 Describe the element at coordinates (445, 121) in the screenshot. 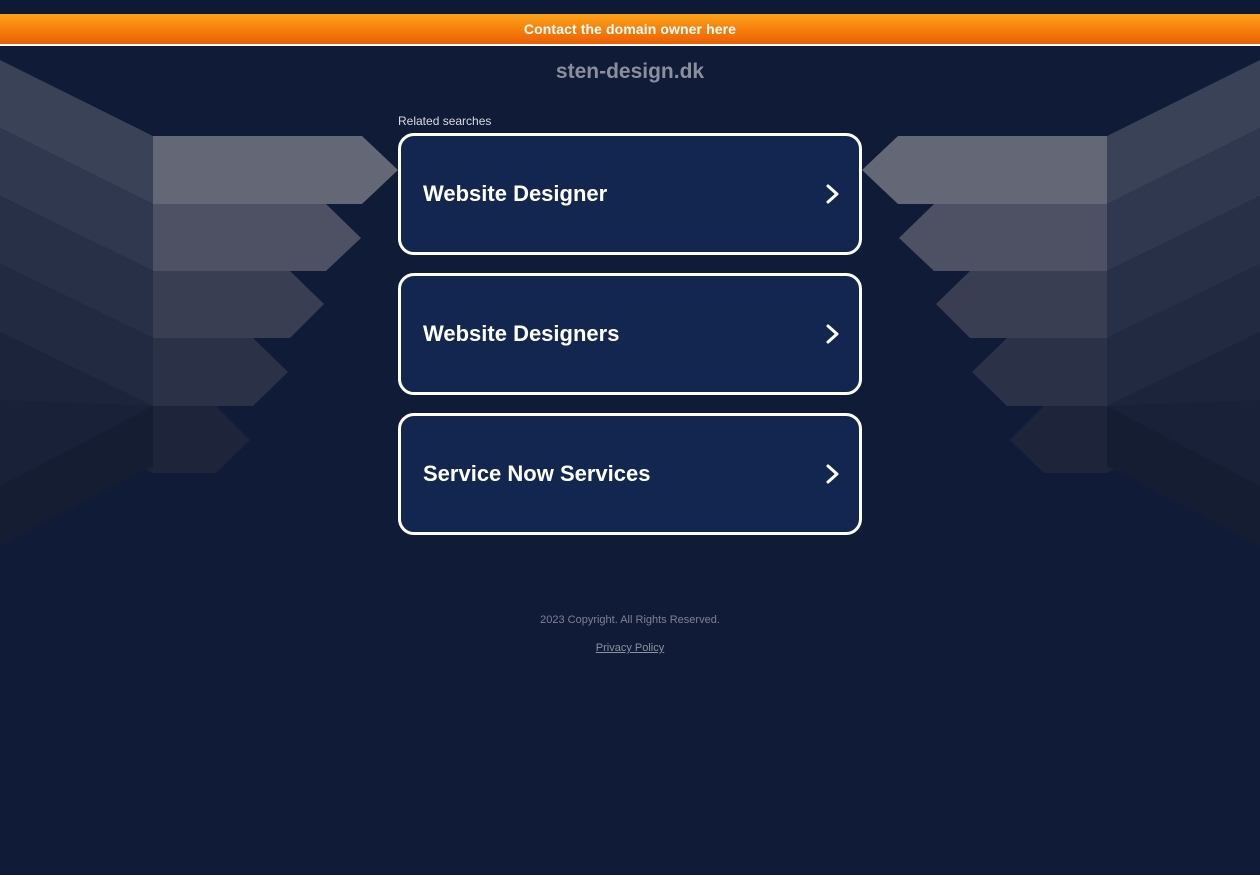

I see `related-searches-label: Related searches` at that location.